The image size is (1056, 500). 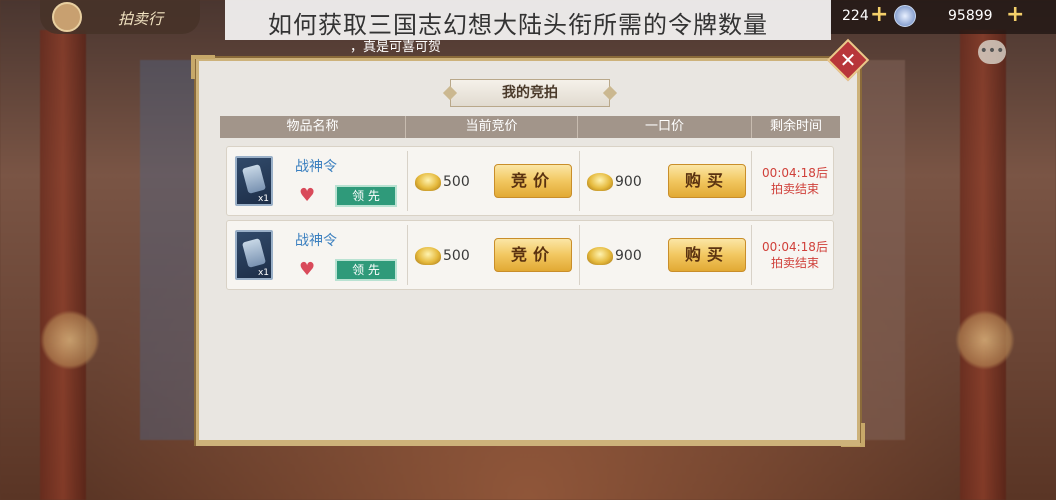 I want to click on banner-title: 如何获取三国志幻想大陆头衔所需的令牌数量, so click(x=518, y=25).